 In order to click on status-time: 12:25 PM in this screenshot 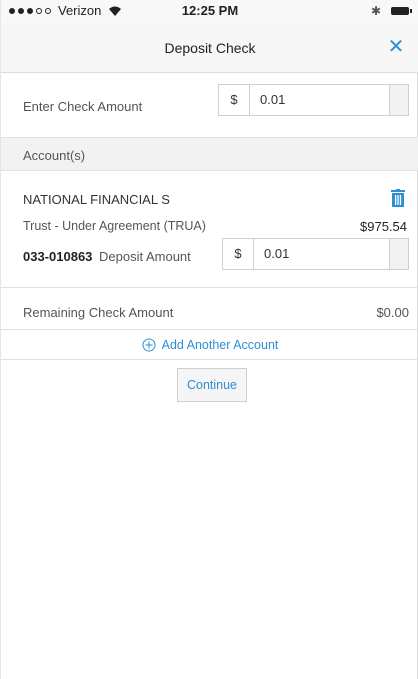, I will do `click(210, 10)`.